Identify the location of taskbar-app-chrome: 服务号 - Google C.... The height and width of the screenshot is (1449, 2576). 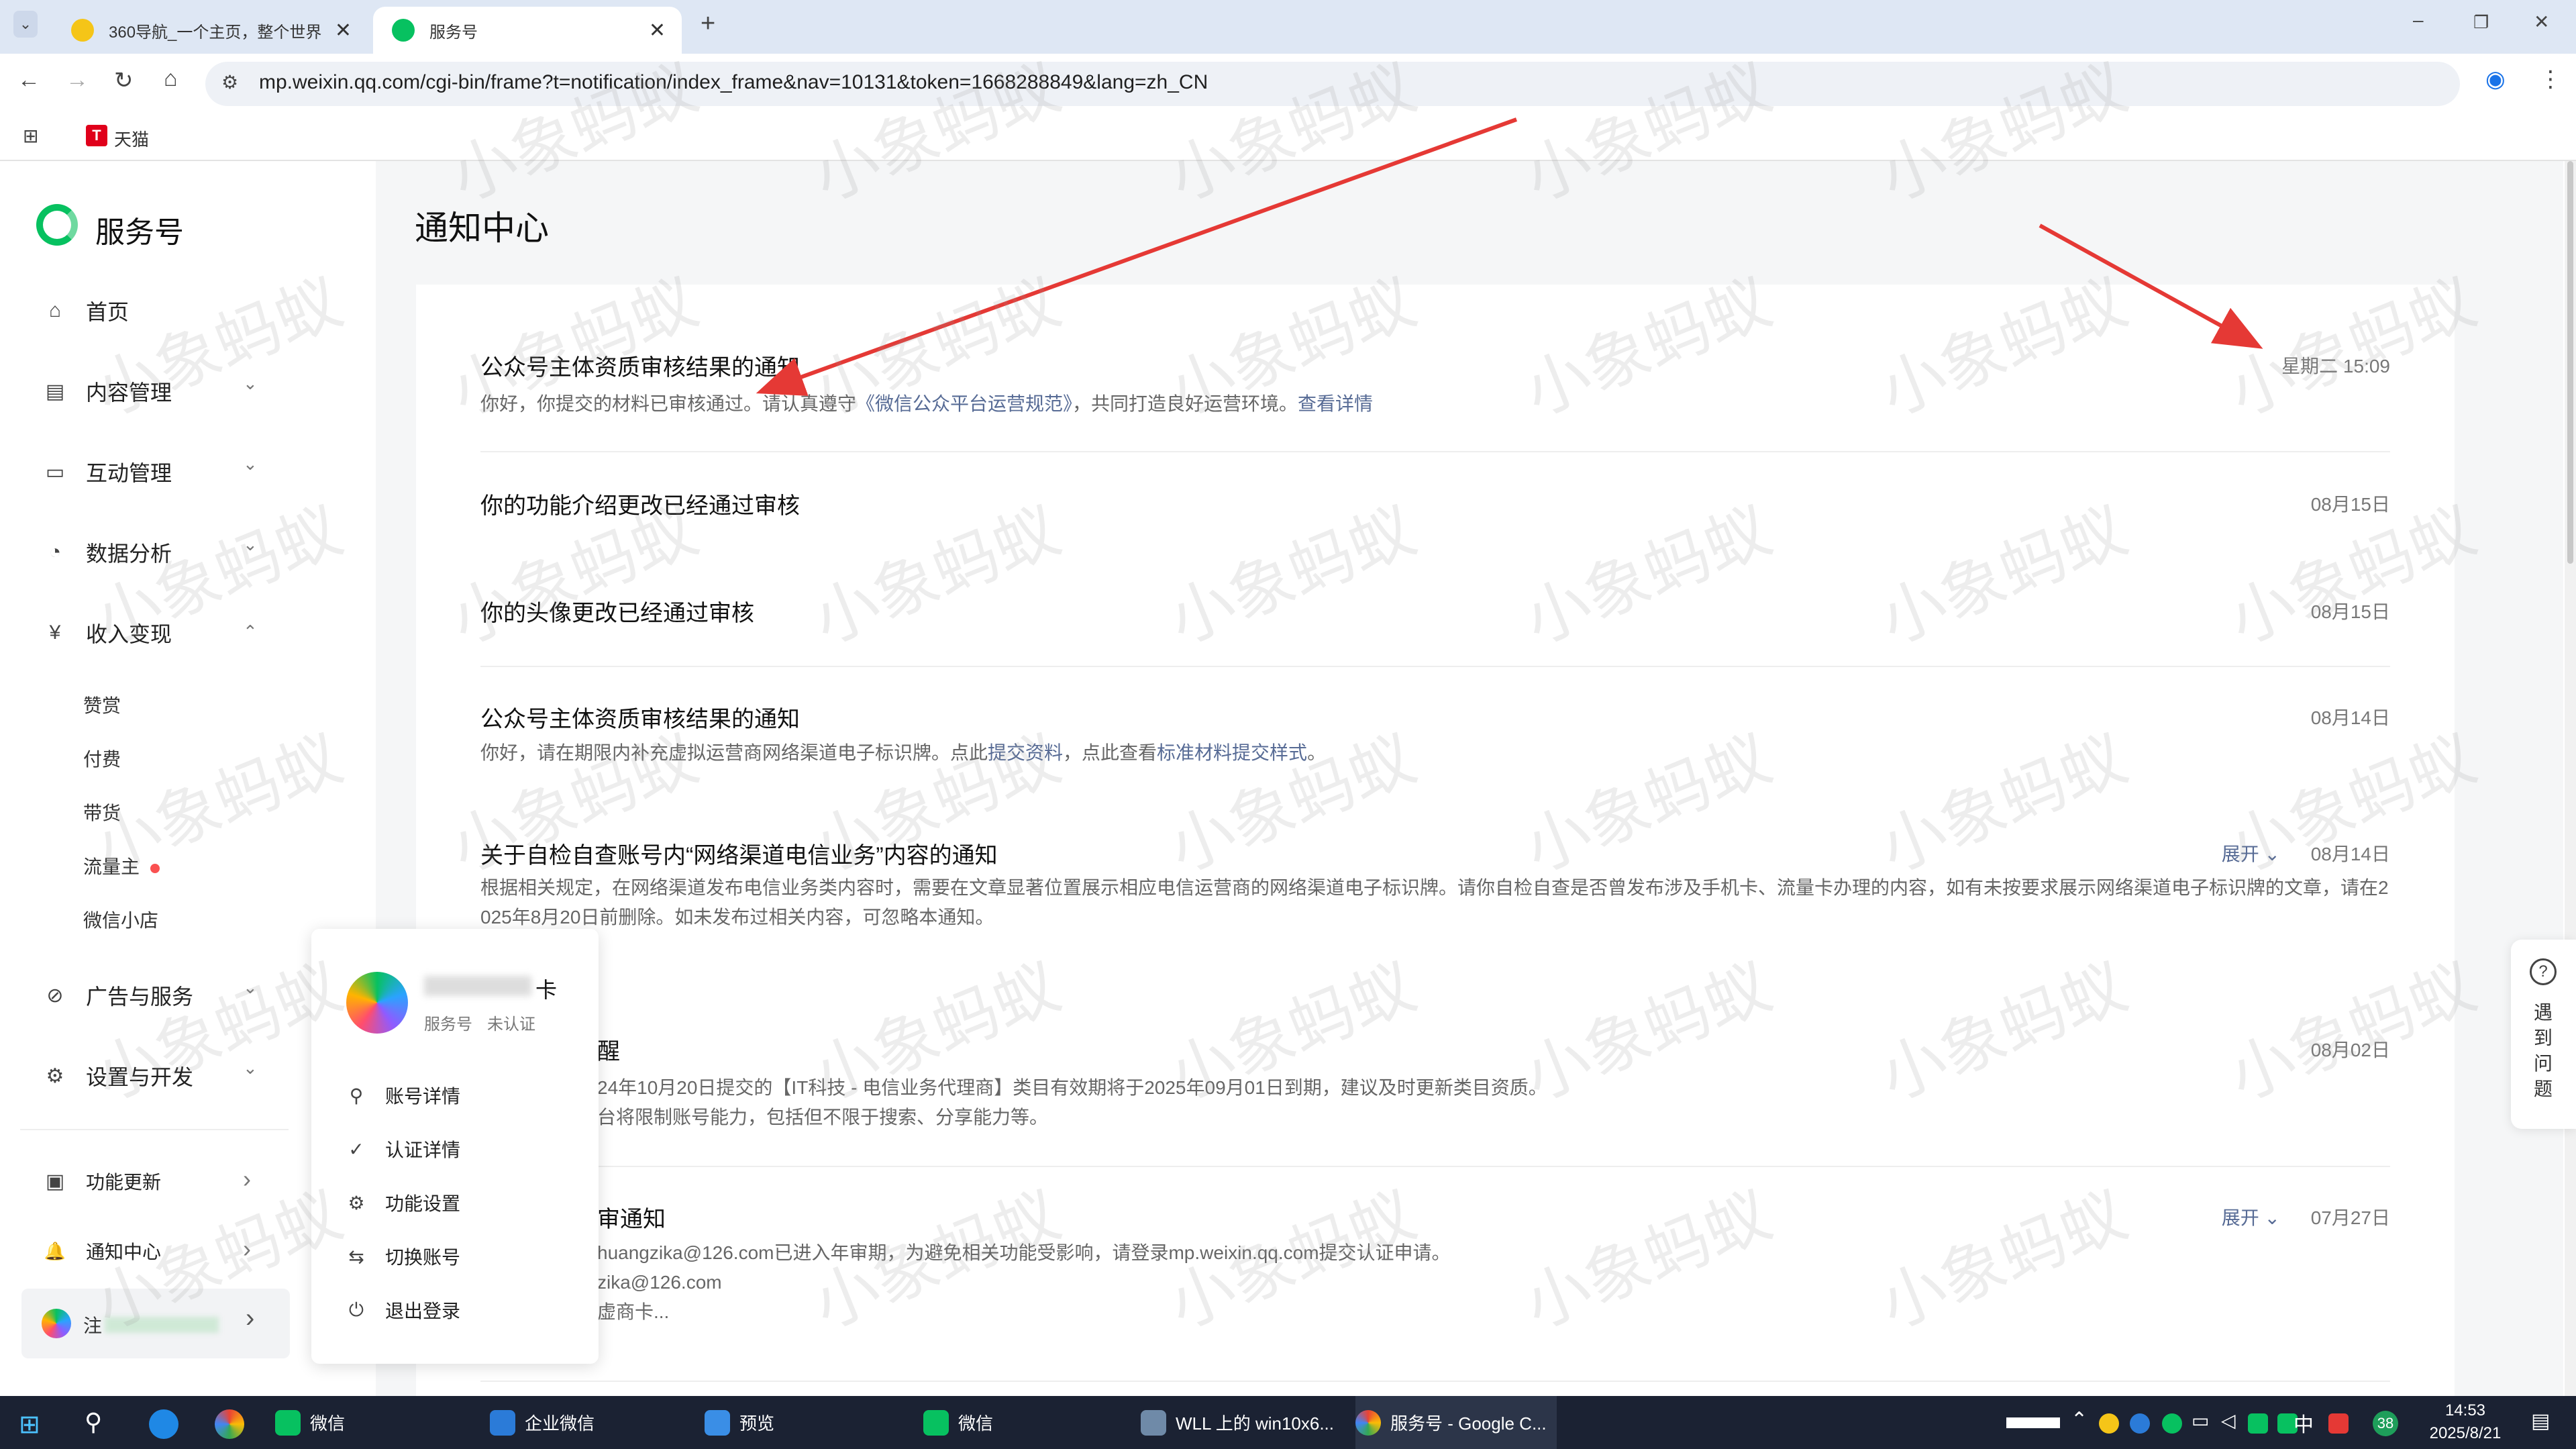
(1456, 1422).